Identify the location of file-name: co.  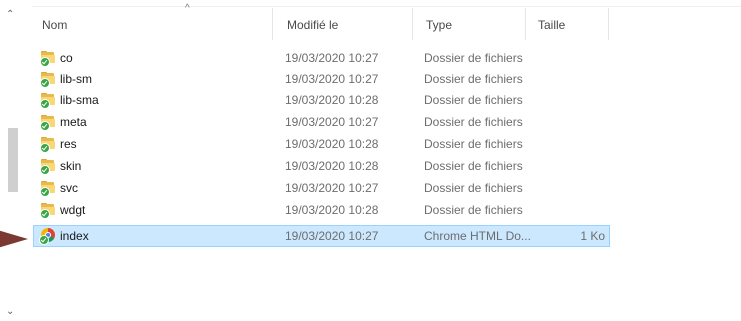
(66, 58).